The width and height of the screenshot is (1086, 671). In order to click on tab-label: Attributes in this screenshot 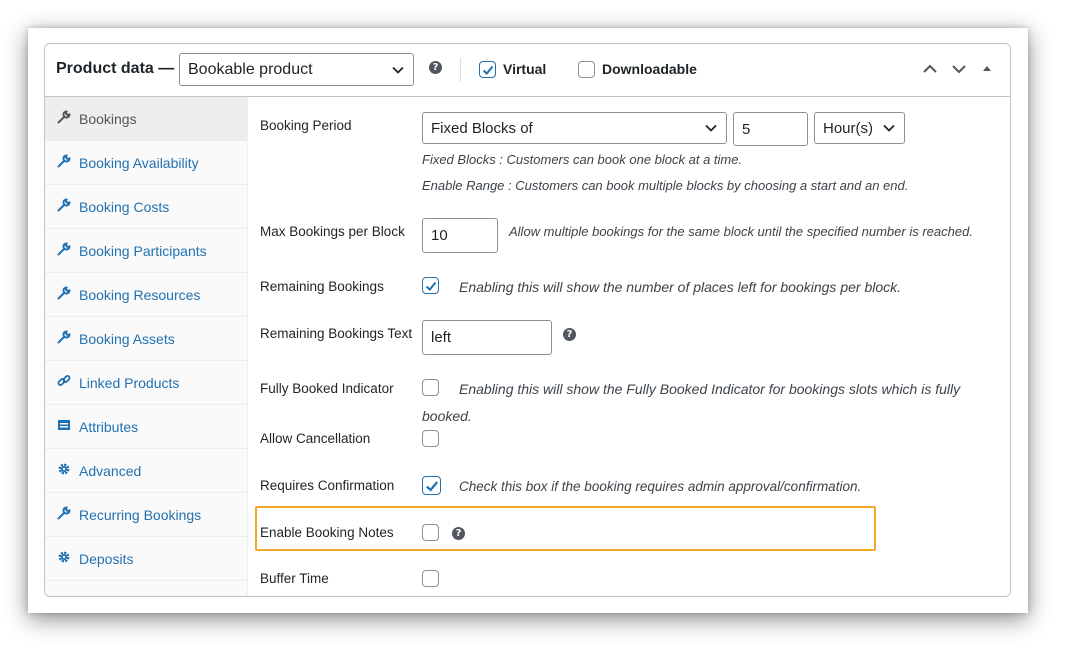, I will do `click(109, 427)`.